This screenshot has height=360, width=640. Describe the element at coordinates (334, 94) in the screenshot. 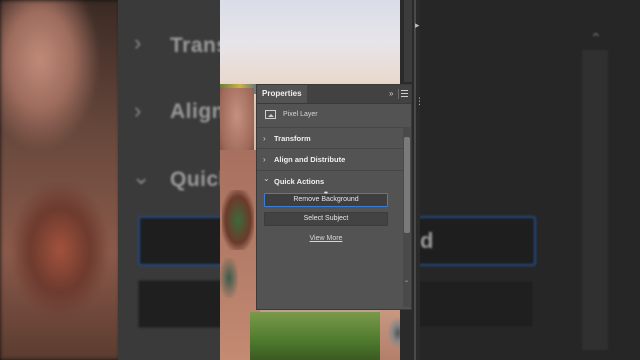

I see `panel-header: Properties »` at that location.